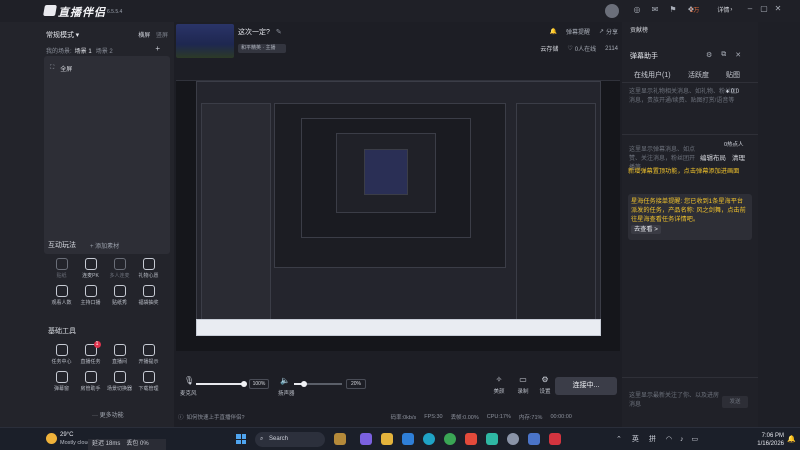 The image size is (800, 450). What do you see at coordinates (723, 9) in the screenshot?
I see `detail-button: 详情` at bounding box center [723, 9].